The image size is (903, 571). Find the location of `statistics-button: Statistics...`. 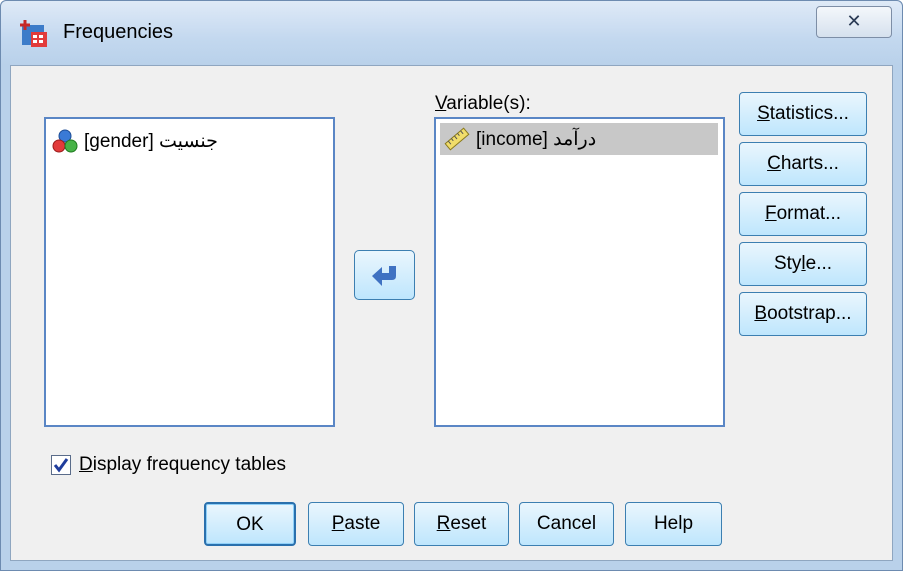

statistics-button: Statistics... is located at coordinates (803, 114).